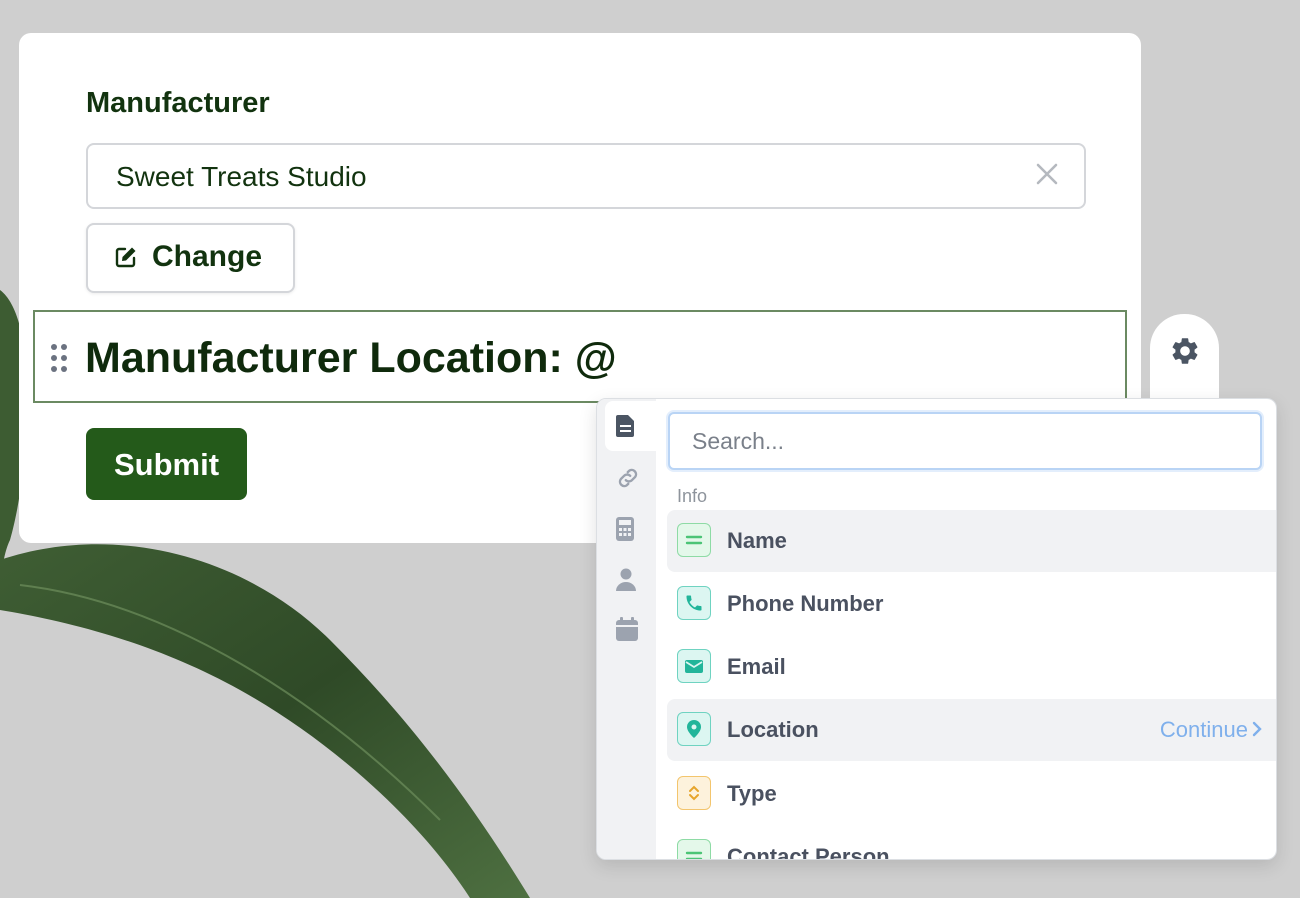 The height and width of the screenshot is (898, 1300). What do you see at coordinates (586, 176) in the screenshot?
I see `manufacturer-field: Sweet Treats Studio` at bounding box center [586, 176].